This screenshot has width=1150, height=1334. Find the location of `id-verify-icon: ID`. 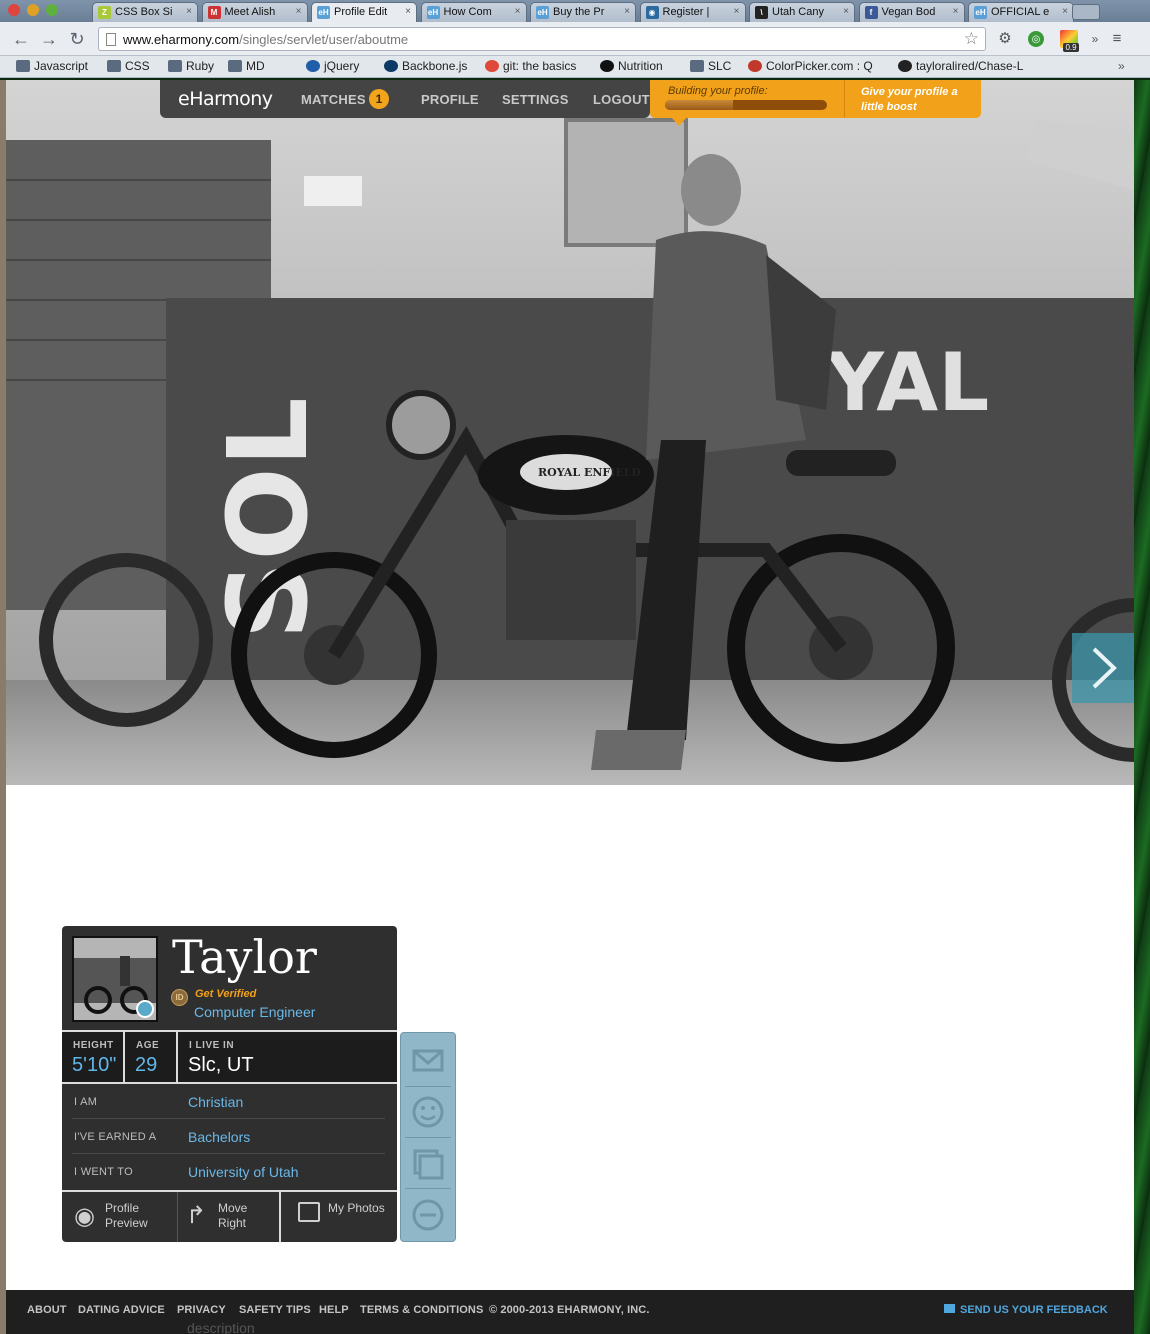

id-verify-icon: ID is located at coordinates (179, 997).